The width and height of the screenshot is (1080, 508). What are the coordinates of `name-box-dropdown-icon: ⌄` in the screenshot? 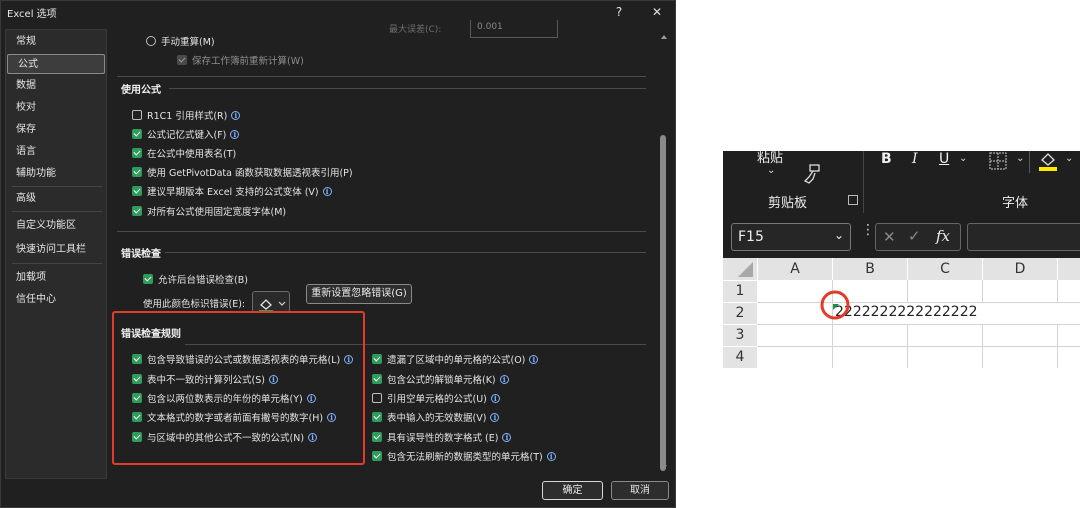 It's located at (839, 235).